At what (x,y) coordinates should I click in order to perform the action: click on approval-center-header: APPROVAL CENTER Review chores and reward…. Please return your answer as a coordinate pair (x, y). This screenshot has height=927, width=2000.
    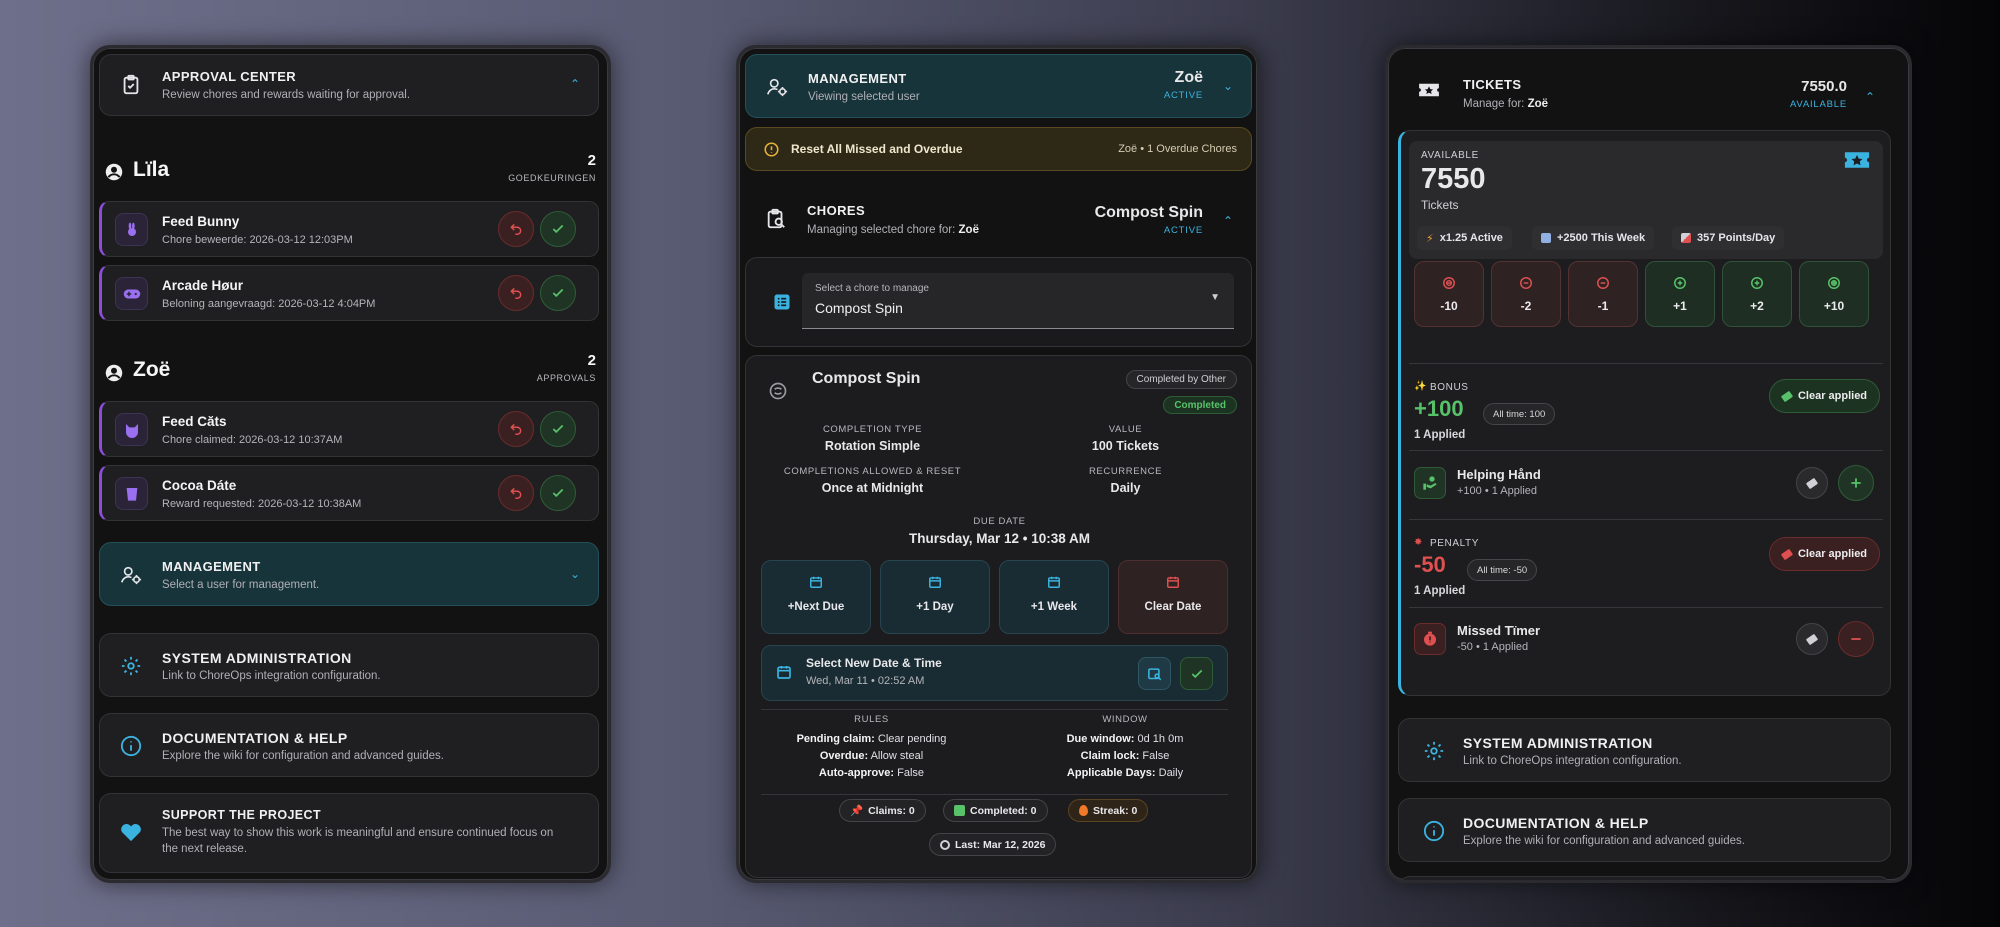
    Looking at the image, I should click on (349, 85).